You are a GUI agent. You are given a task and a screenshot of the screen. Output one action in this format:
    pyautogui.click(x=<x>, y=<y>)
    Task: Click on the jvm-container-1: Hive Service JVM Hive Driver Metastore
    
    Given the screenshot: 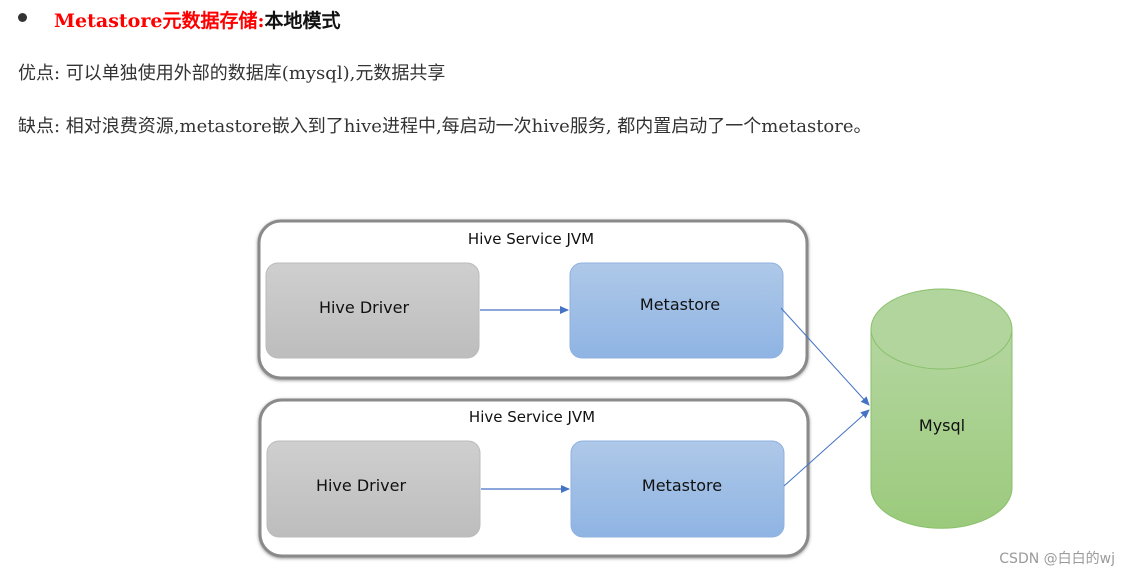 What is the action you would take?
    pyautogui.click(x=533, y=299)
    